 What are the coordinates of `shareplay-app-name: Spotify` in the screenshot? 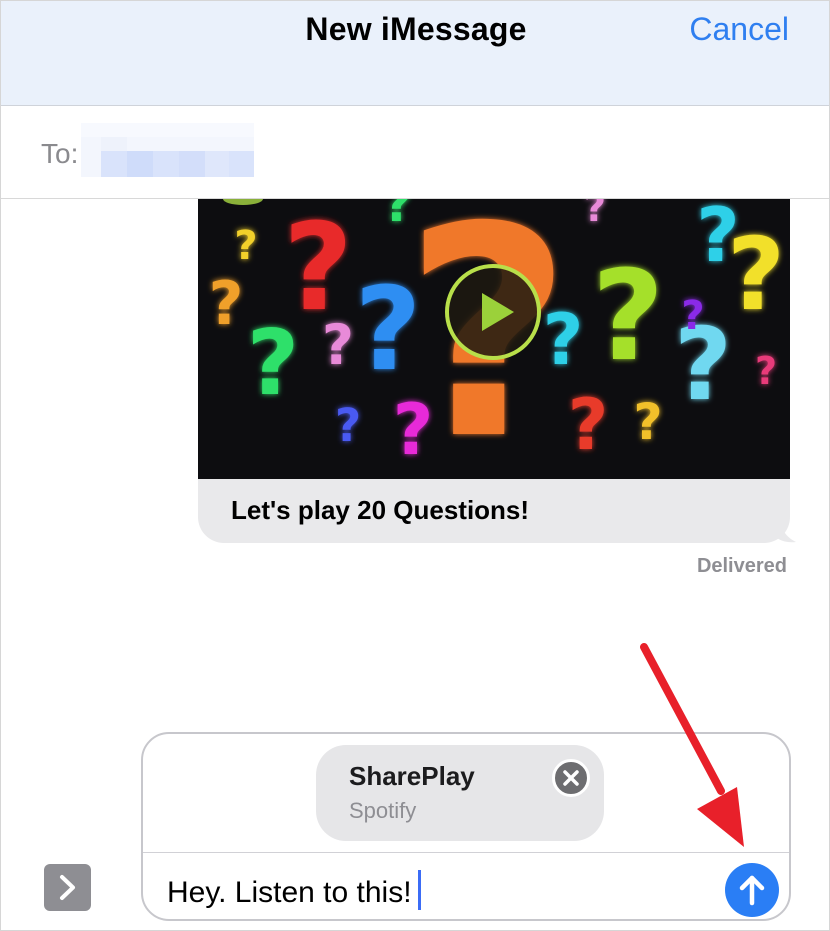 It's located at (383, 810).